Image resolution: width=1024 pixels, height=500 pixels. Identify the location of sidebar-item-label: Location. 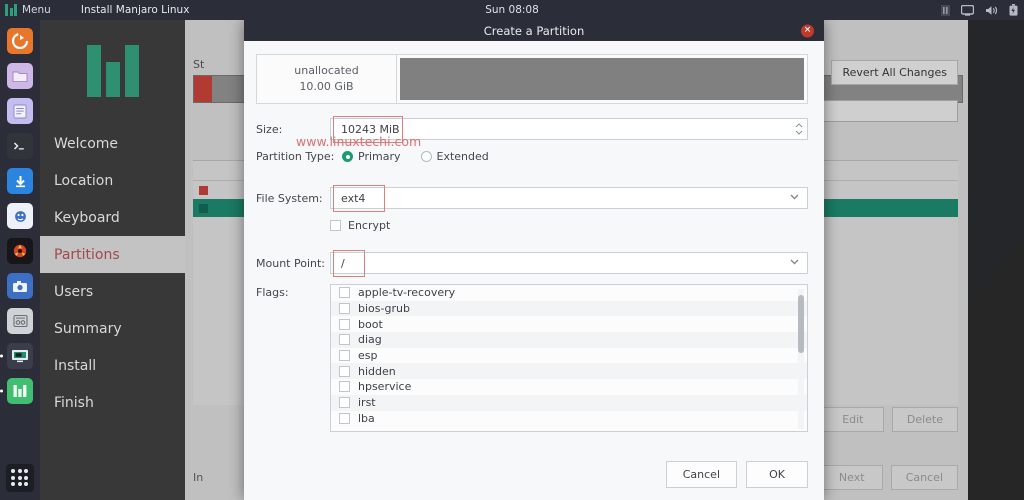
(84, 180).